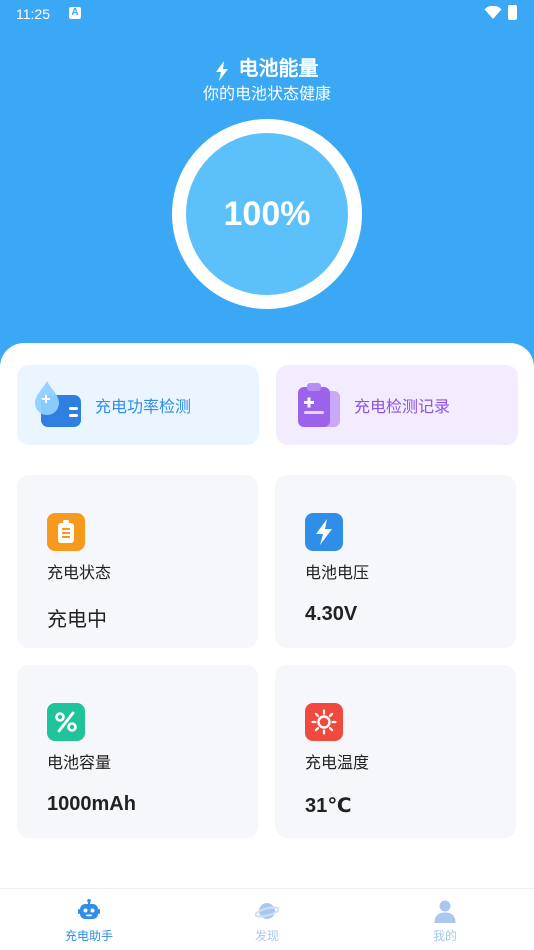 The height and width of the screenshot is (950, 534). What do you see at coordinates (444, 936) in the screenshot?
I see `tab-label: 我的` at bounding box center [444, 936].